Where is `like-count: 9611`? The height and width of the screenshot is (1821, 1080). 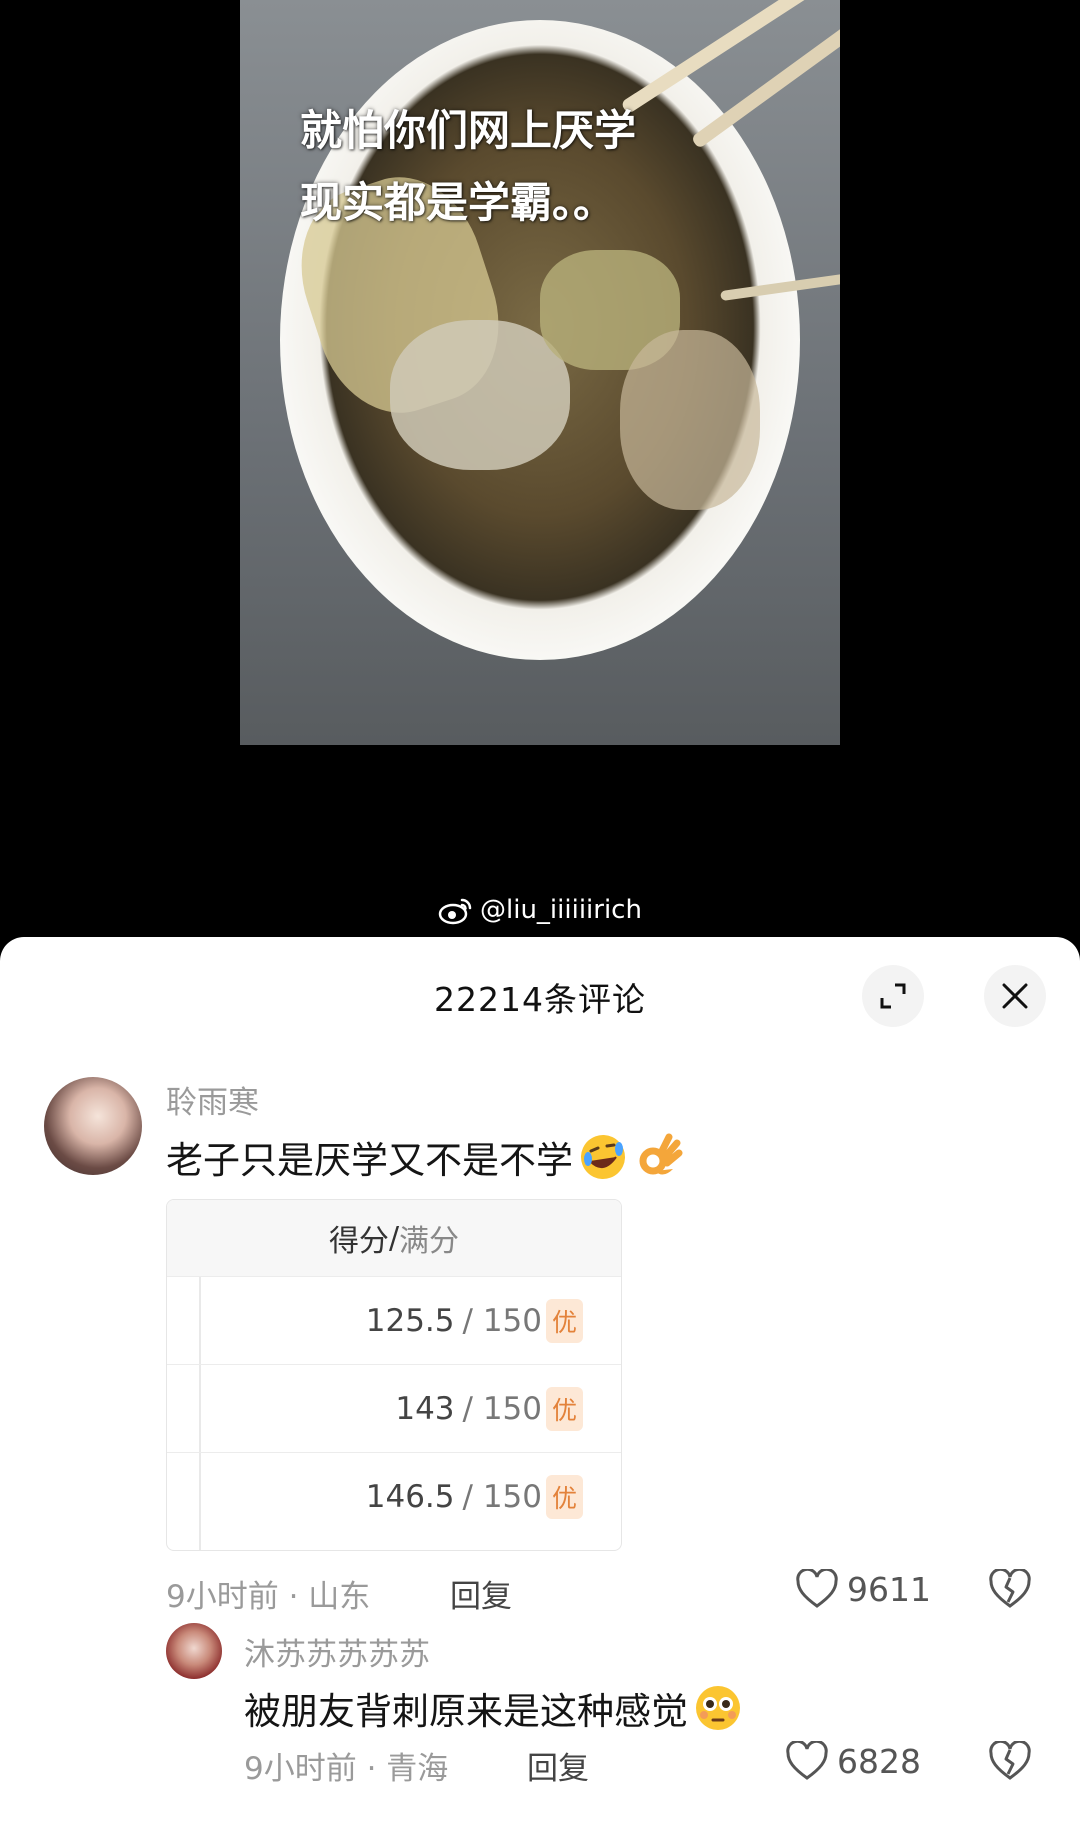 like-count: 9611 is located at coordinates (889, 1589).